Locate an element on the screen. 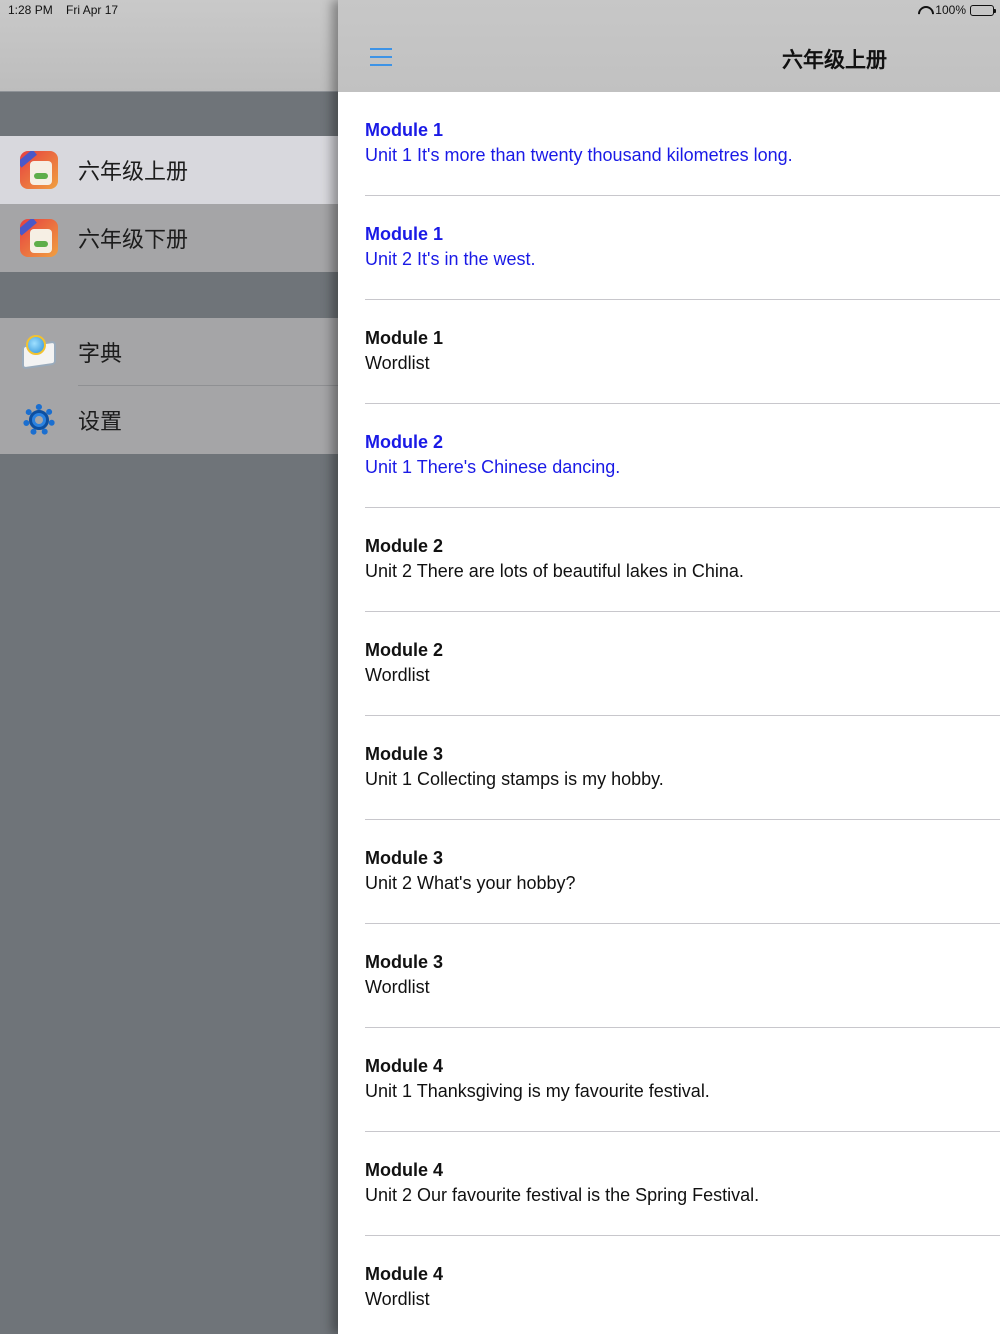  list-item: Module 2 Unit 1 There's Chinese dancing. is located at coordinates (669, 456).